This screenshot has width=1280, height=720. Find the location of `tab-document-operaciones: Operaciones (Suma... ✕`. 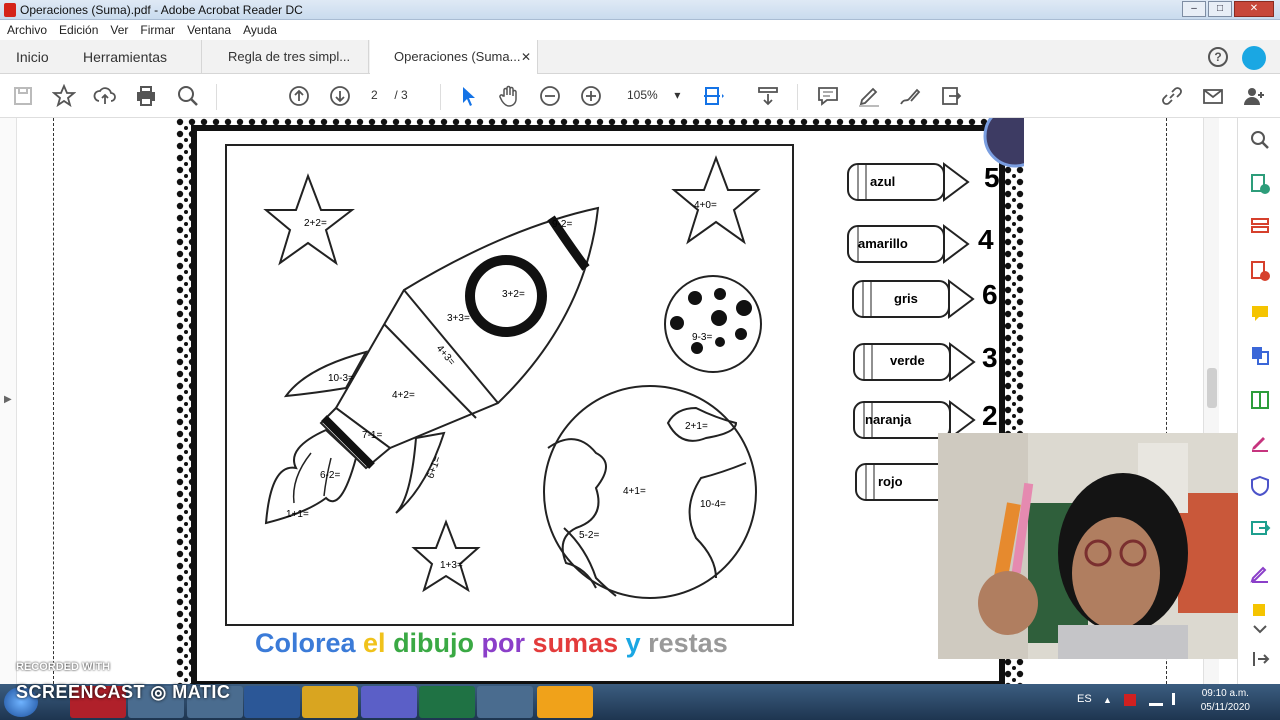

tab-document-operaciones: Operaciones (Suma... ✕ is located at coordinates (454, 57).